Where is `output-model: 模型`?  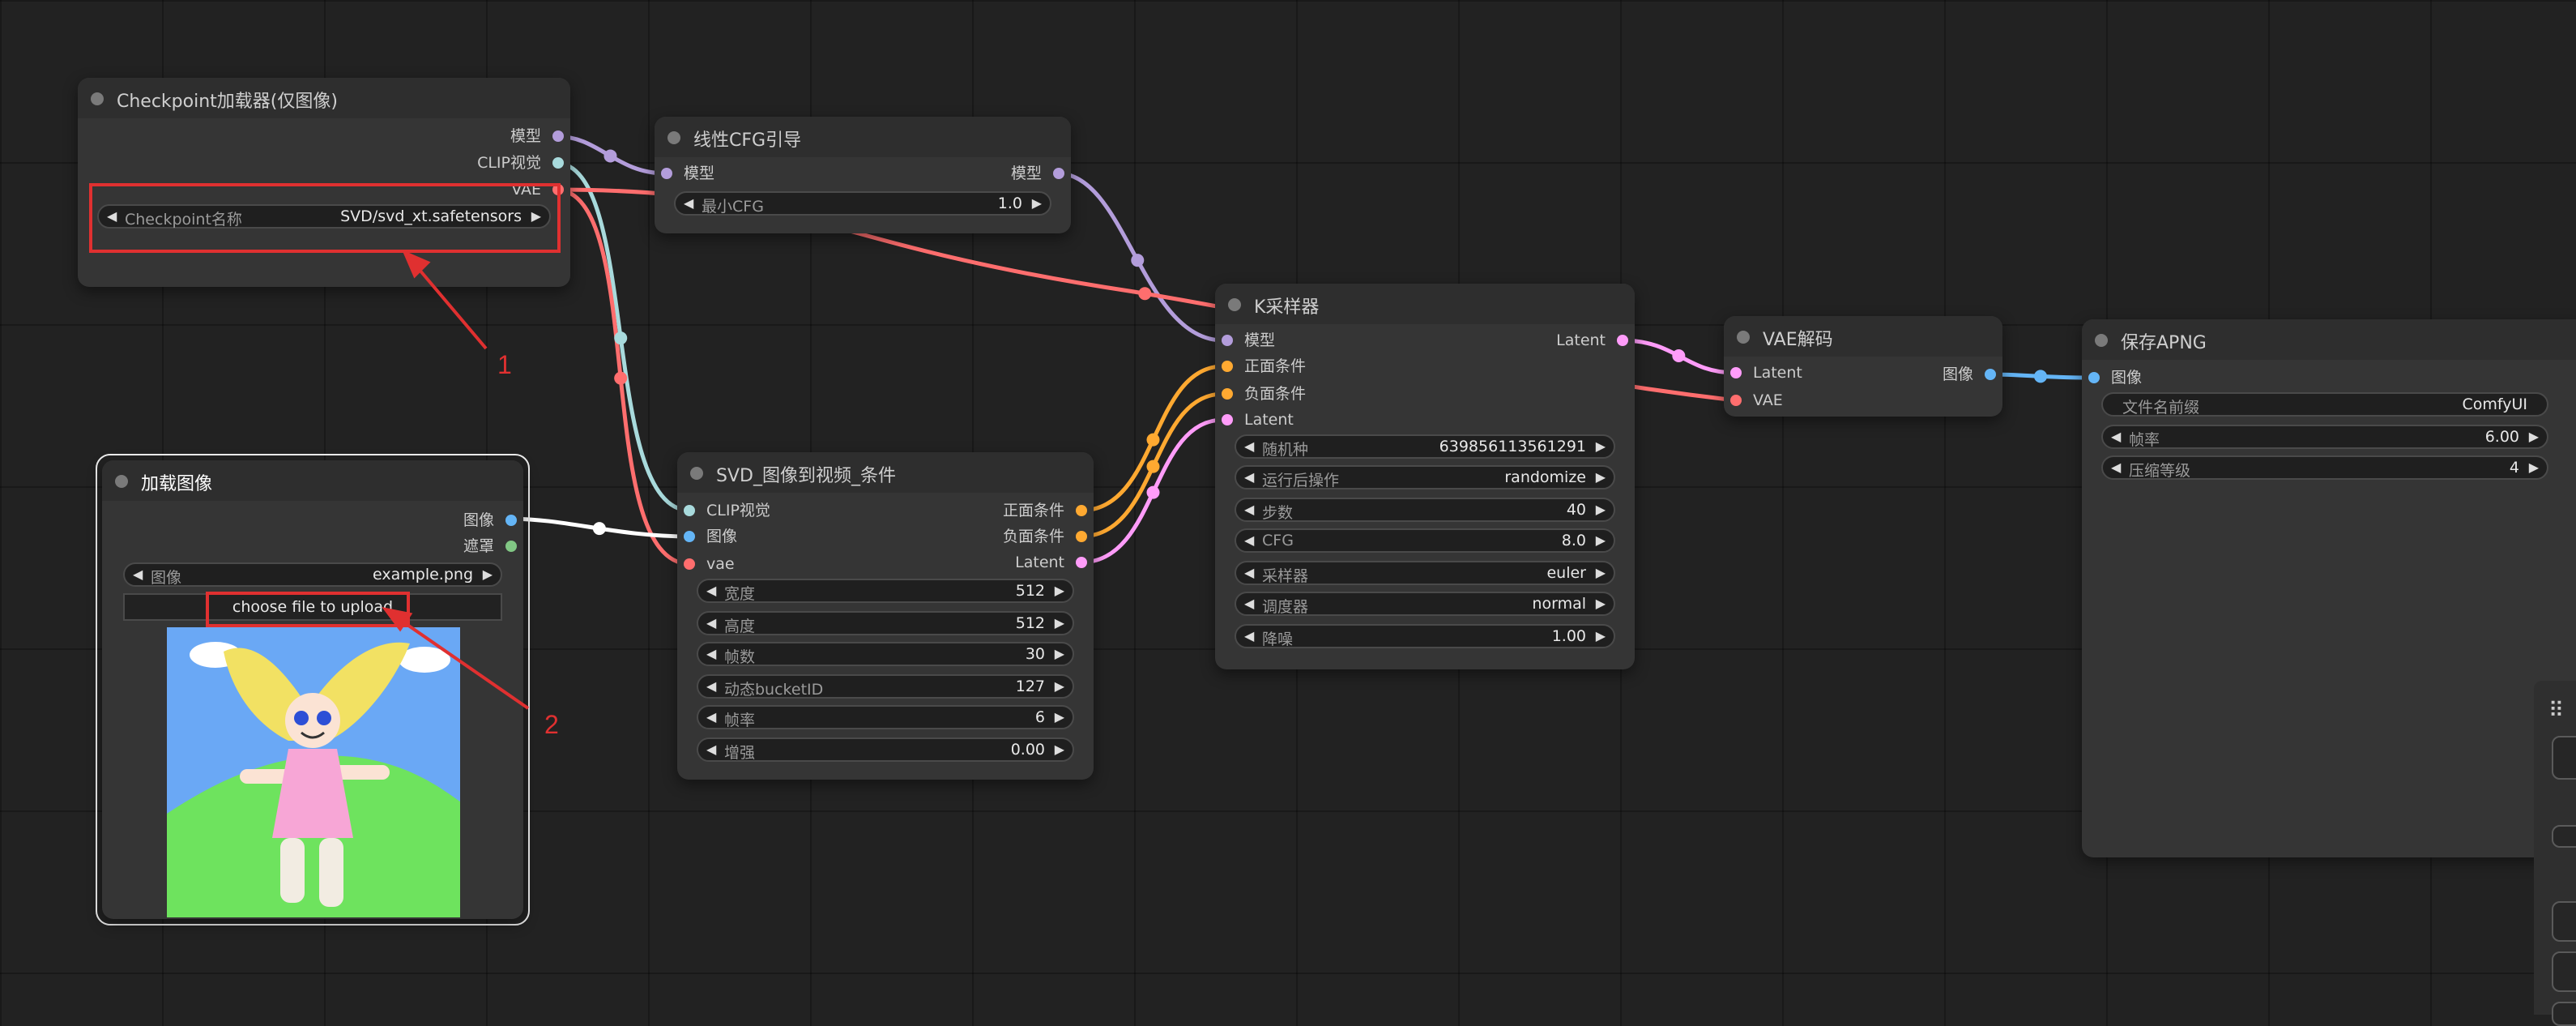
output-model: 模型 is located at coordinates (537, 136).